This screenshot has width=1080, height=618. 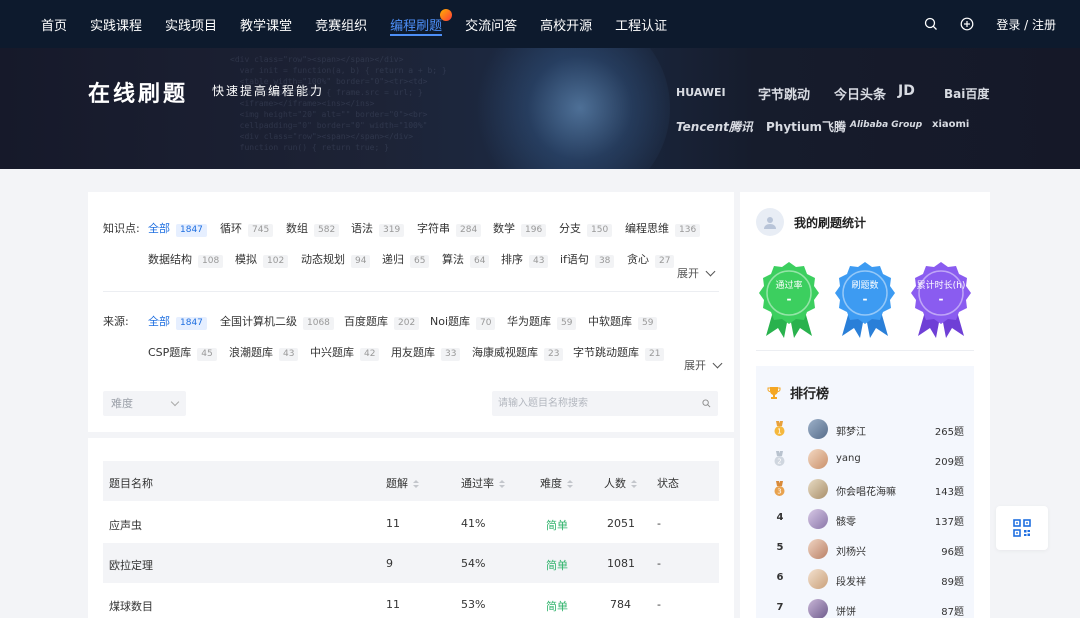 I want to click on knowledge-tag: 字符串 284, so click(x=449, y=228).